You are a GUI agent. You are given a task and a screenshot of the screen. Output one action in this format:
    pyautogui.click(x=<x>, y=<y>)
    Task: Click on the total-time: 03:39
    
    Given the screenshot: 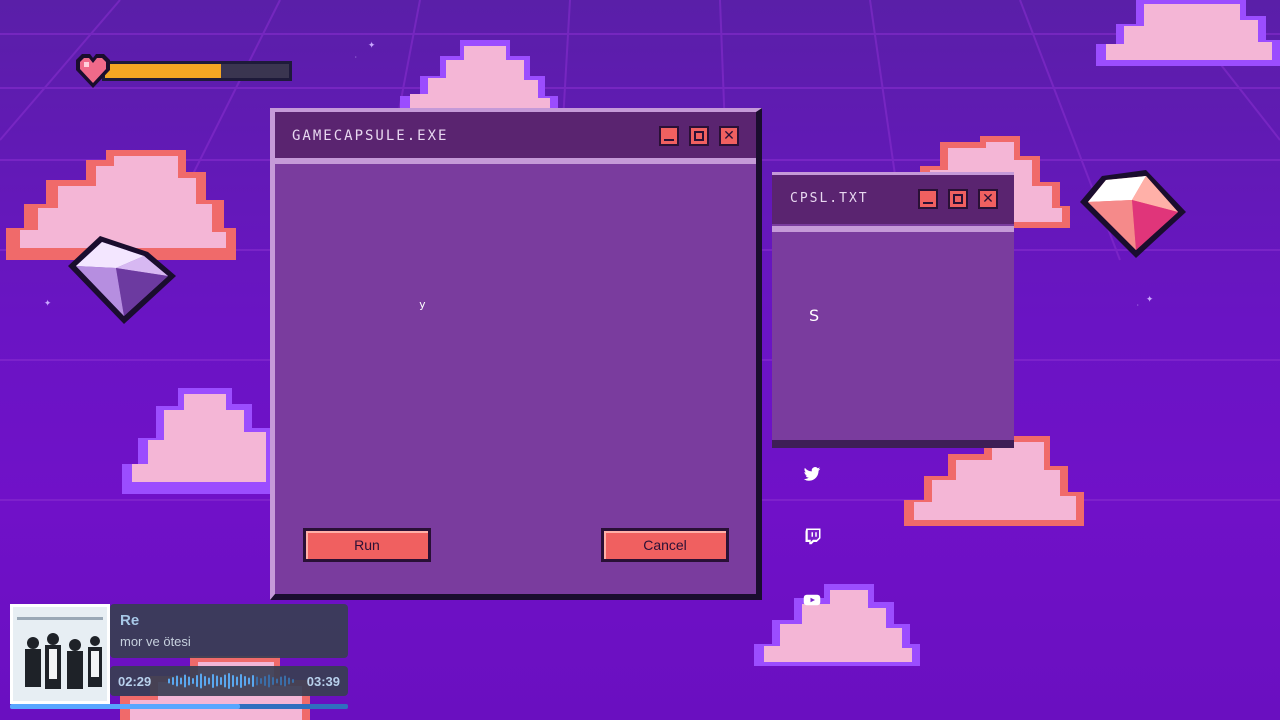 What is the action you would take?
    pyautogui.click(x=323, y=681)
    